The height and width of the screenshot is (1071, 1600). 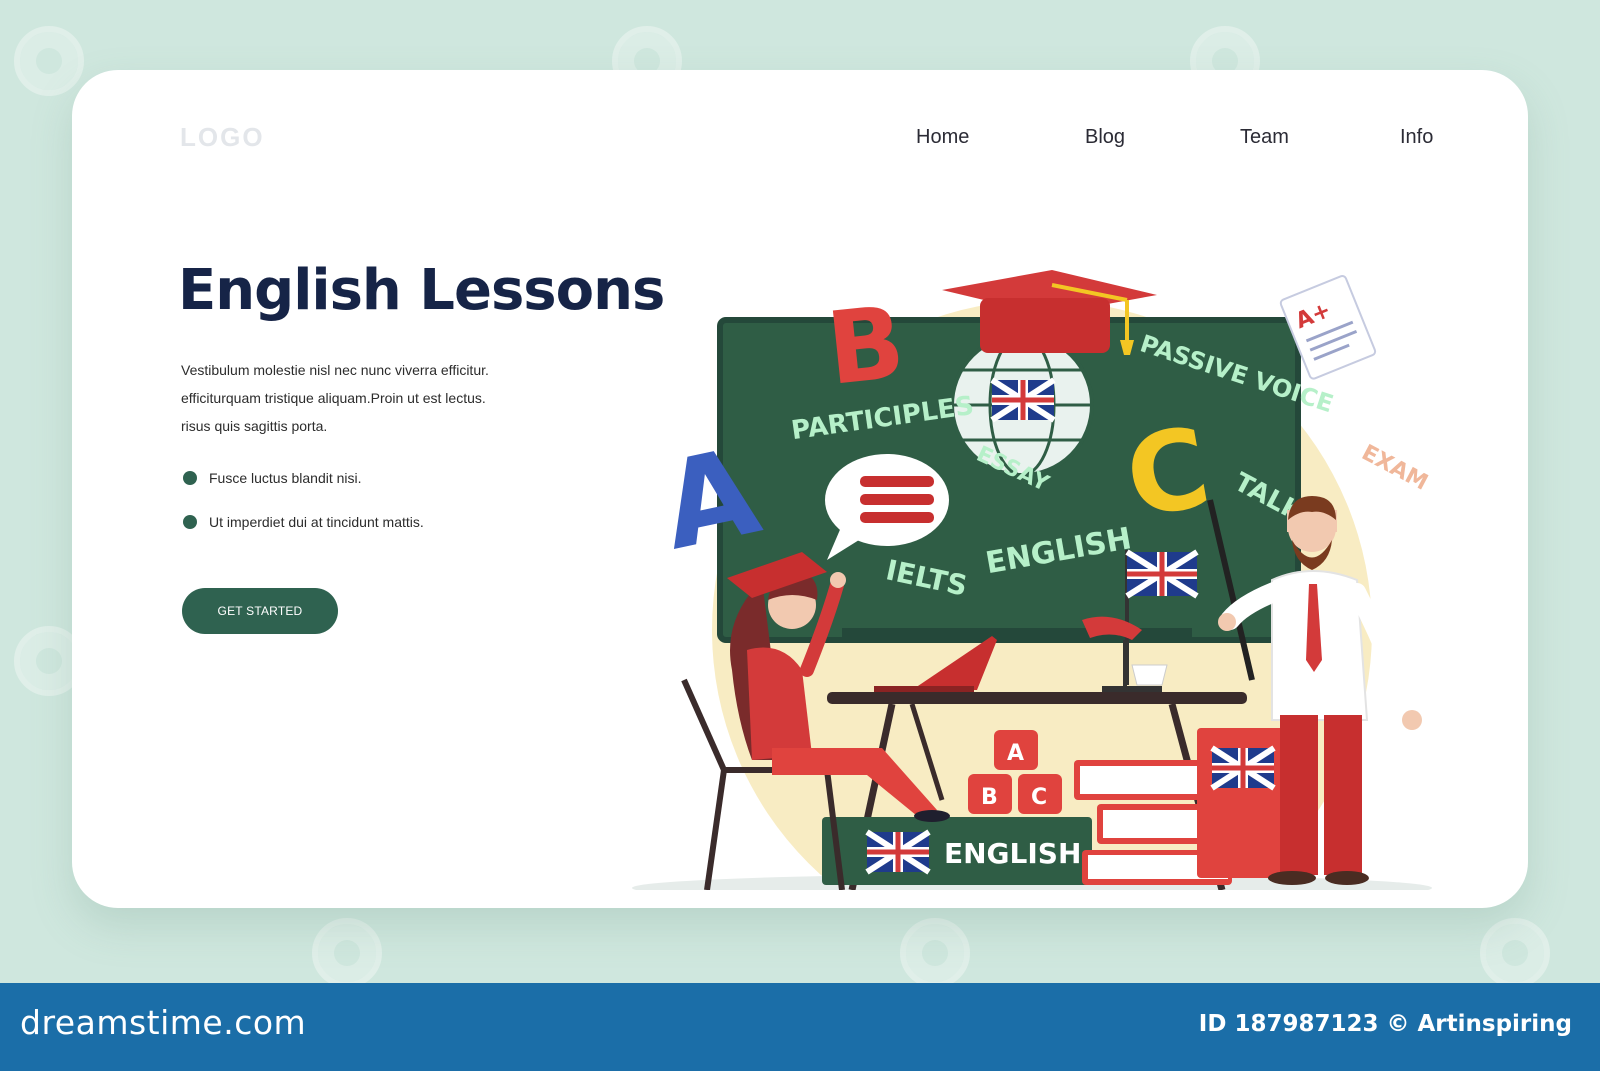 I want to click on bullet-item: Ut imperdiet dui at tincidunt mattis., so click(x=303, y=522).